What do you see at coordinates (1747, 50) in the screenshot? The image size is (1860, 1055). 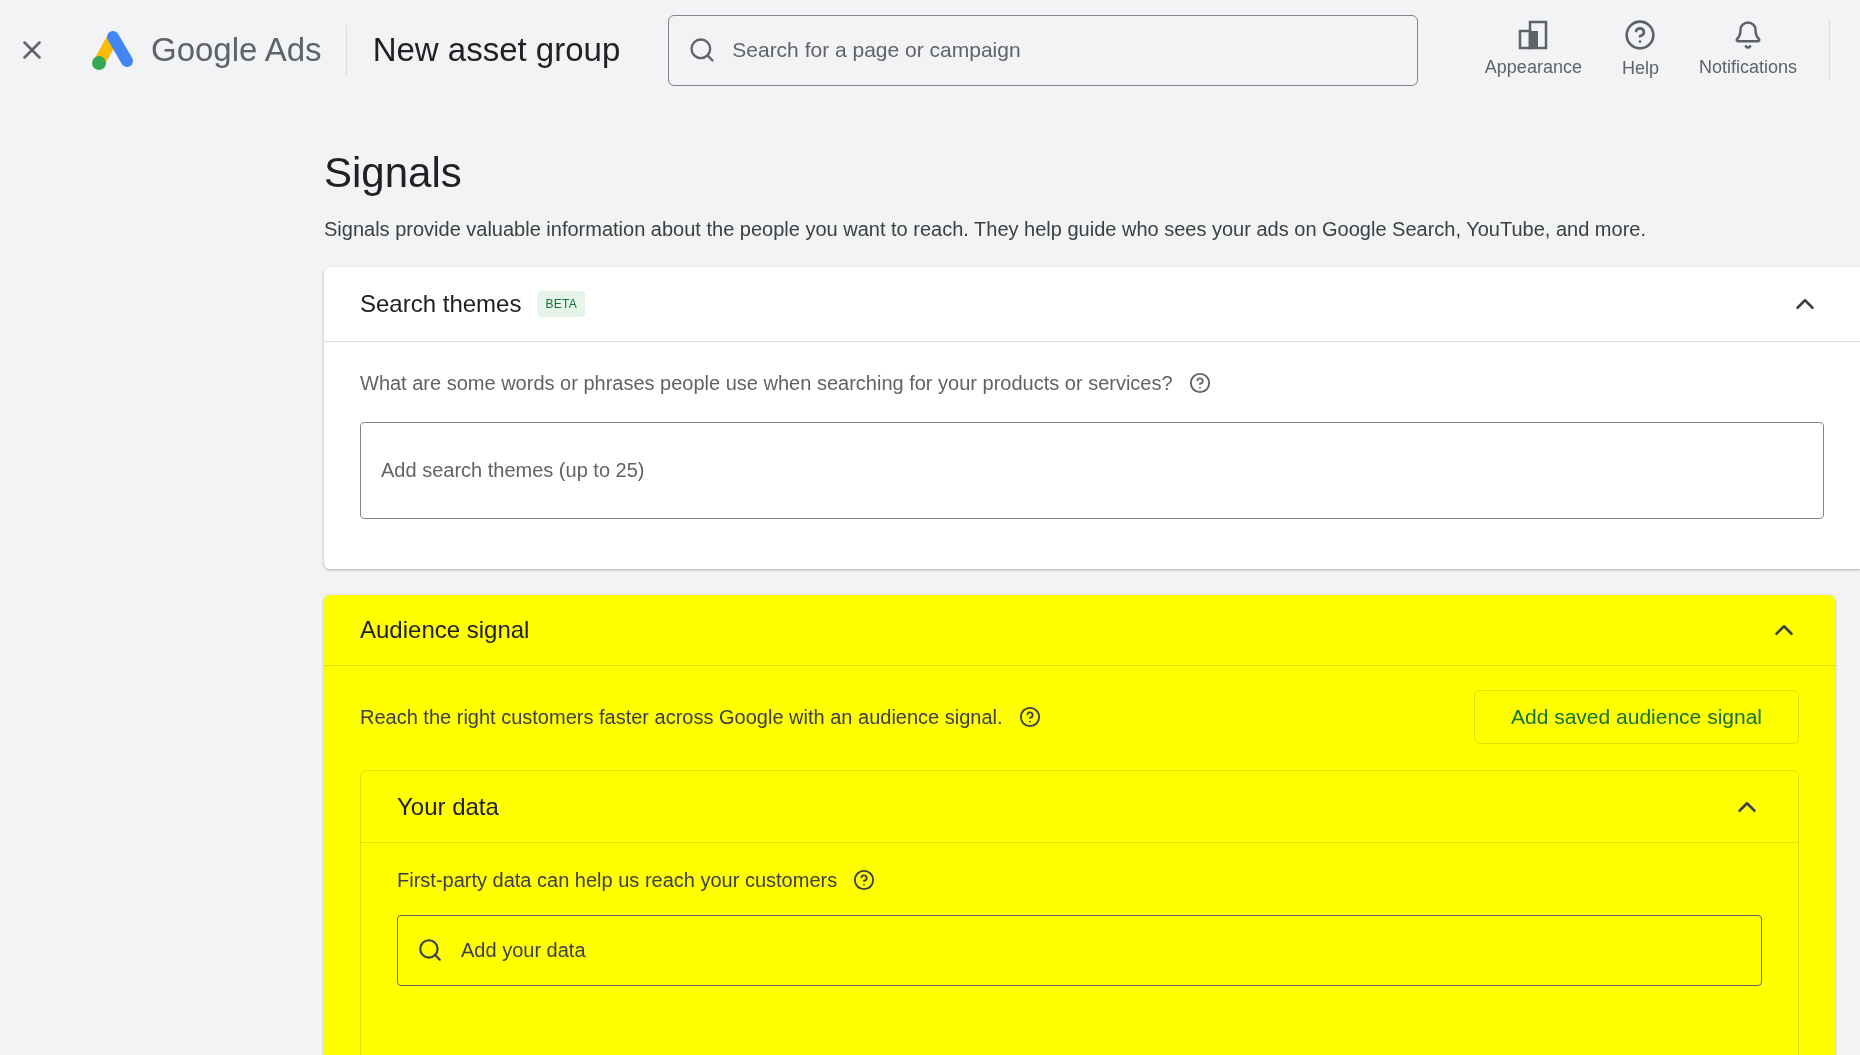 I see `toolbar-button: Notifications` at bounding box center [1747, 50].